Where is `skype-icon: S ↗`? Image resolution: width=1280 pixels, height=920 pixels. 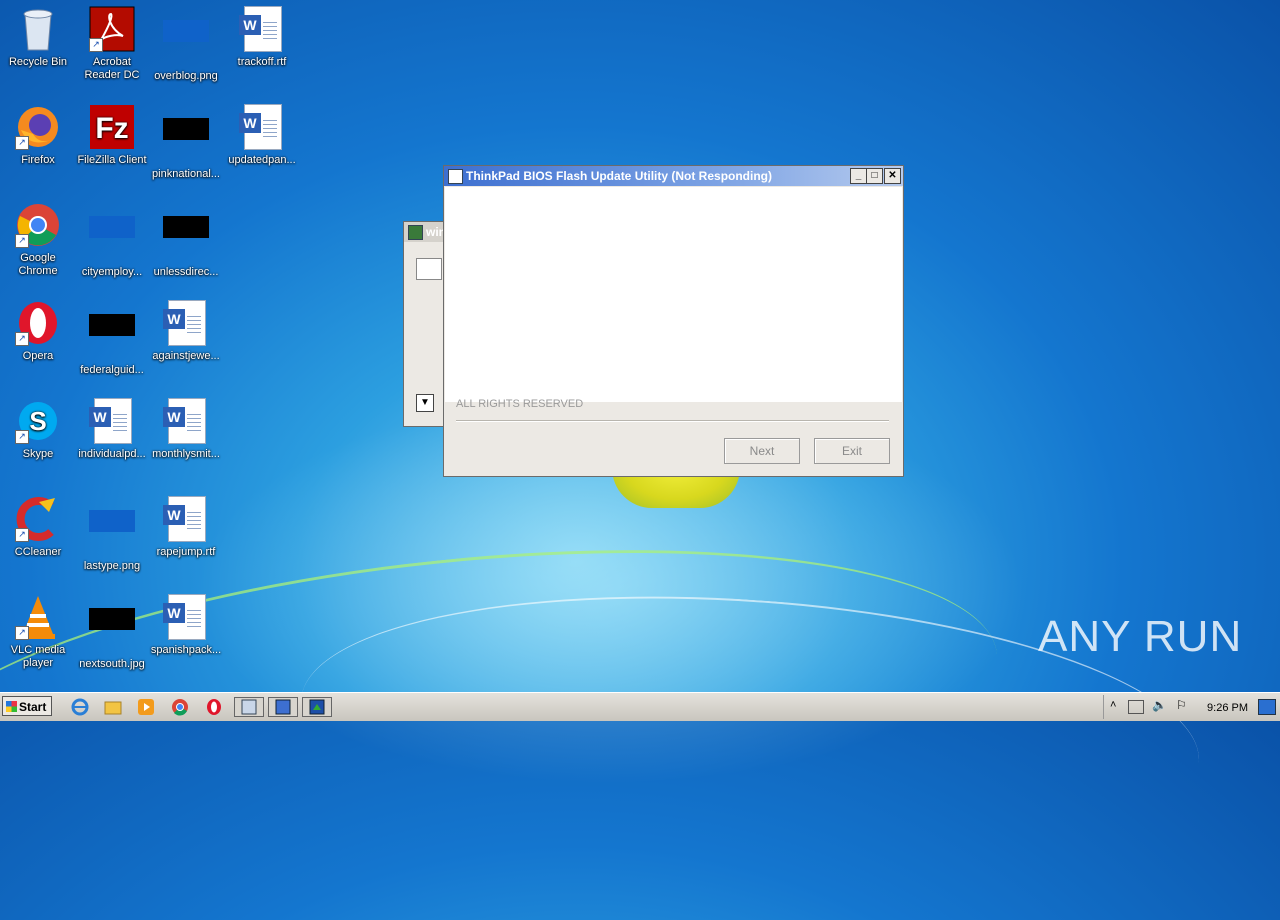
skype-icon: S ↗ is located at coordinates (38, 421).